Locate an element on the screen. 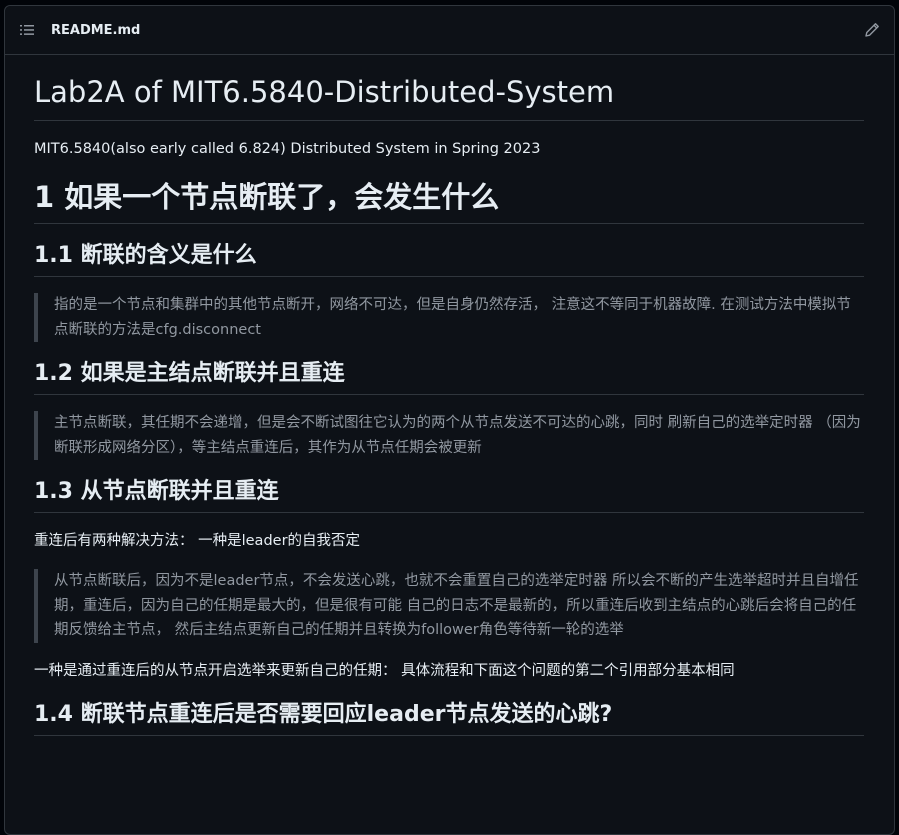 The image size is (899, 835). section-1-3-paragraph-1: 重连后有两种解决方法： 一种是leader的自我否定 is located at coordinates (197, 541).